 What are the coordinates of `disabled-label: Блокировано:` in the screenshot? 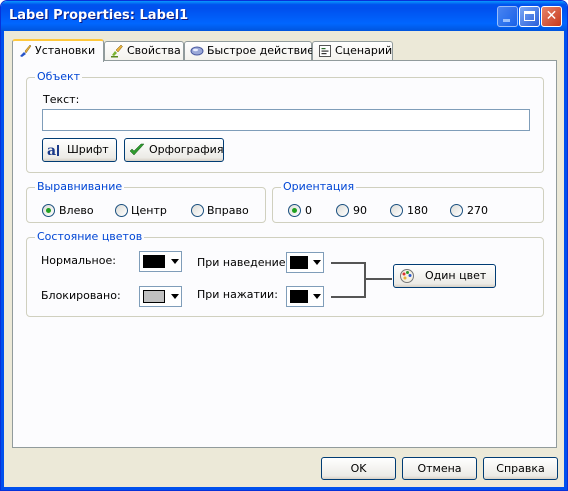 It's located at (81, 295).